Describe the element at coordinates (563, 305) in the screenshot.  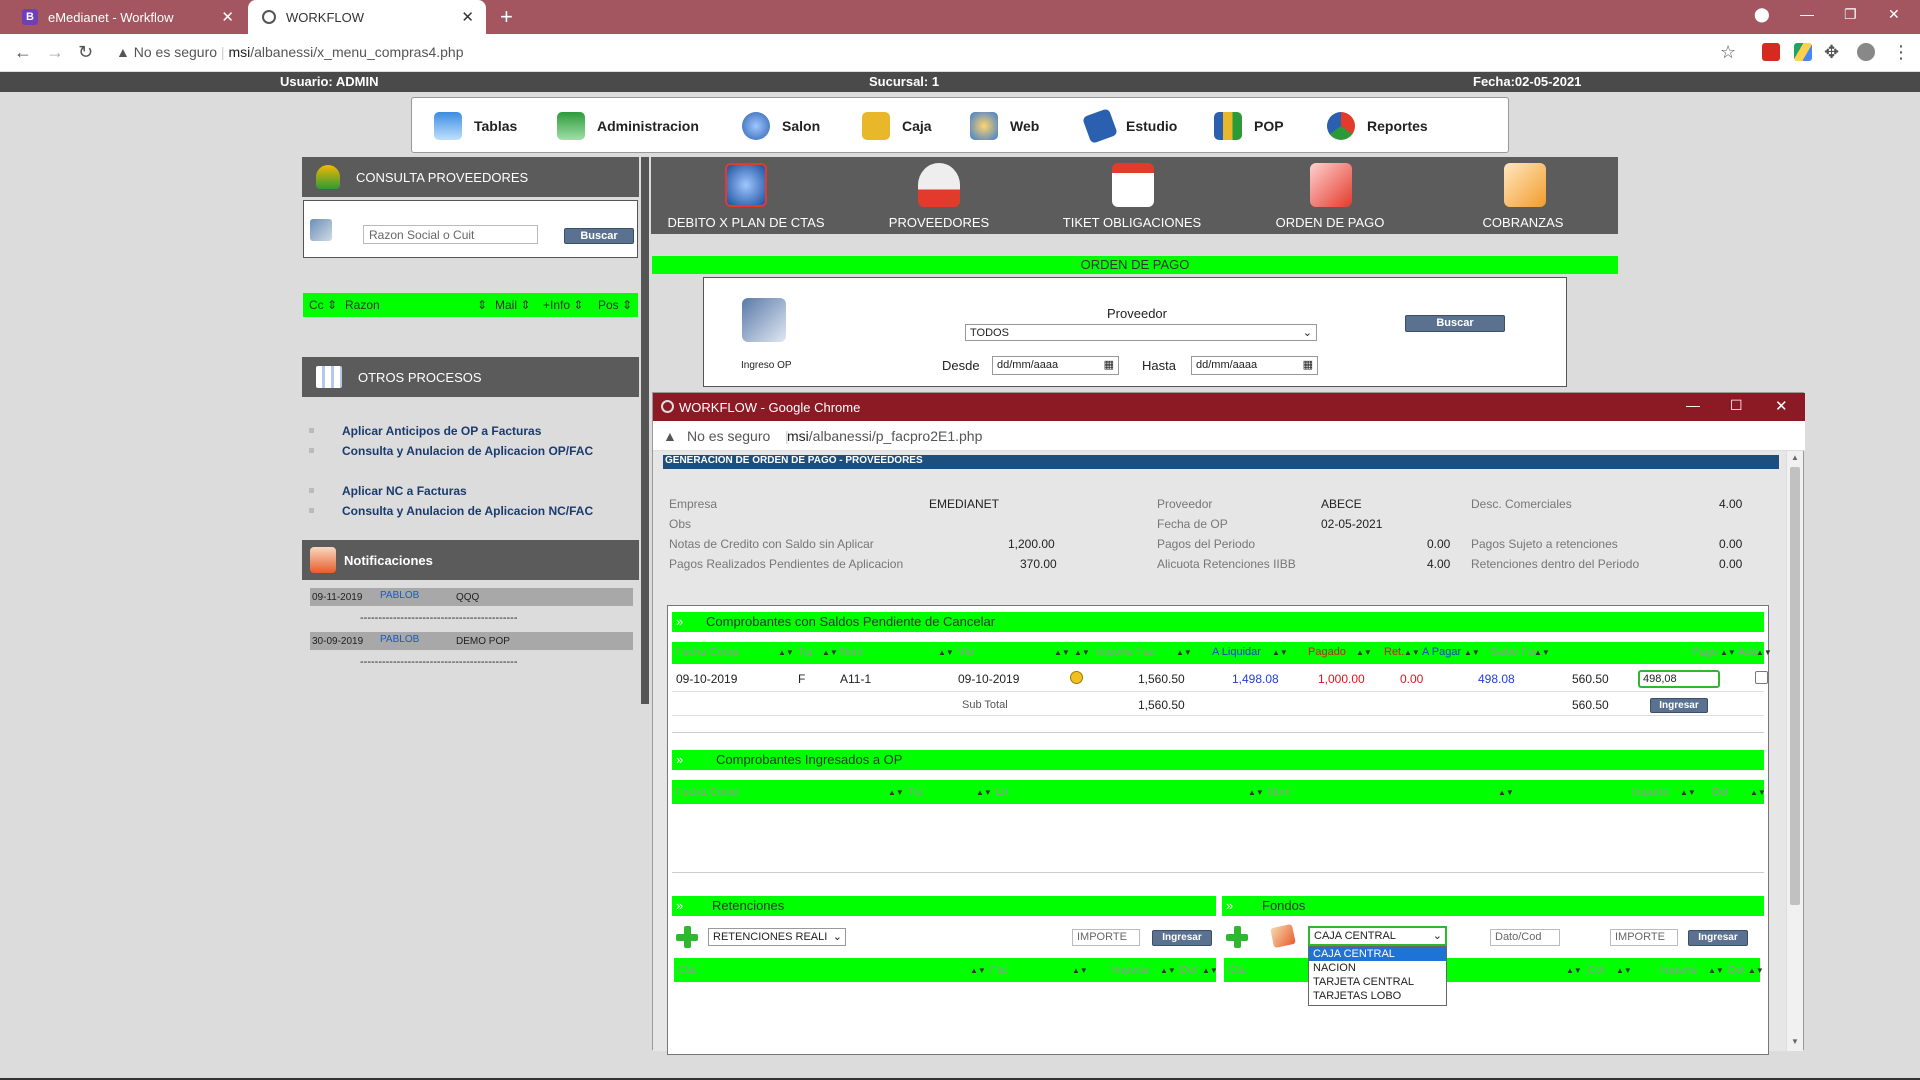
I see `col-info: +Info ⇕` at that location.